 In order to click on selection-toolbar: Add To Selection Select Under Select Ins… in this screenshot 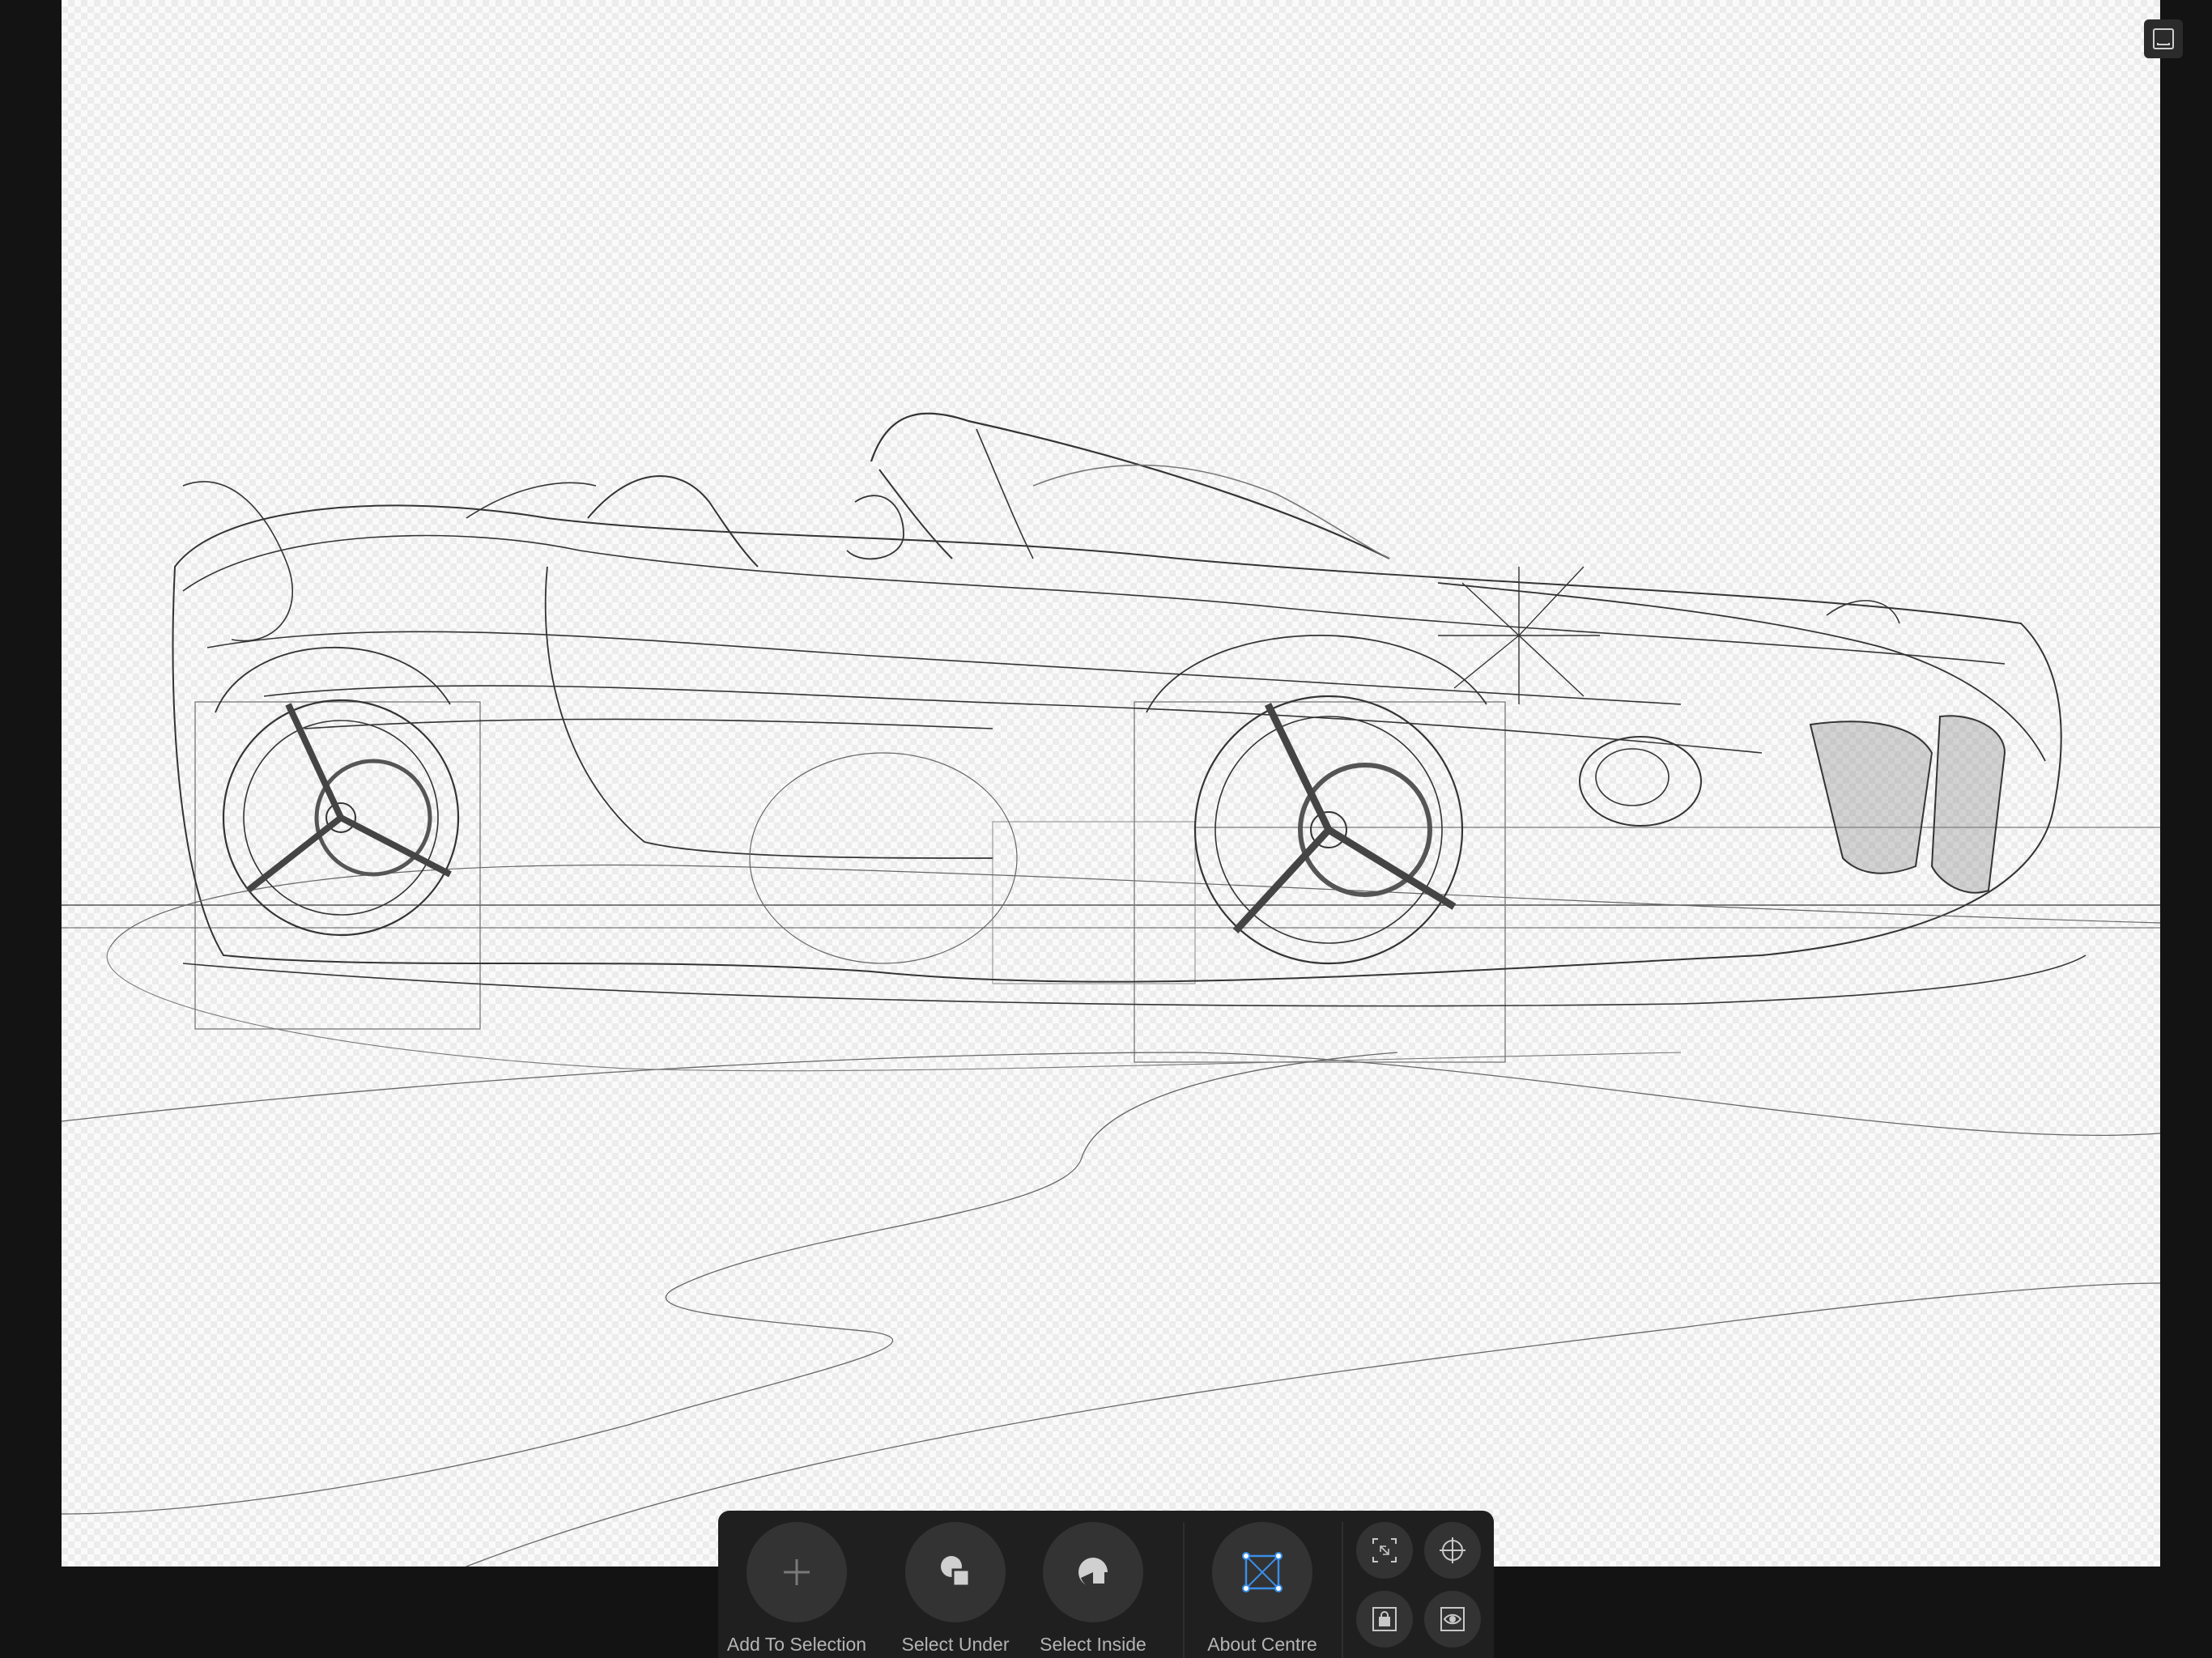, I will do `click(1106, 1584)`.